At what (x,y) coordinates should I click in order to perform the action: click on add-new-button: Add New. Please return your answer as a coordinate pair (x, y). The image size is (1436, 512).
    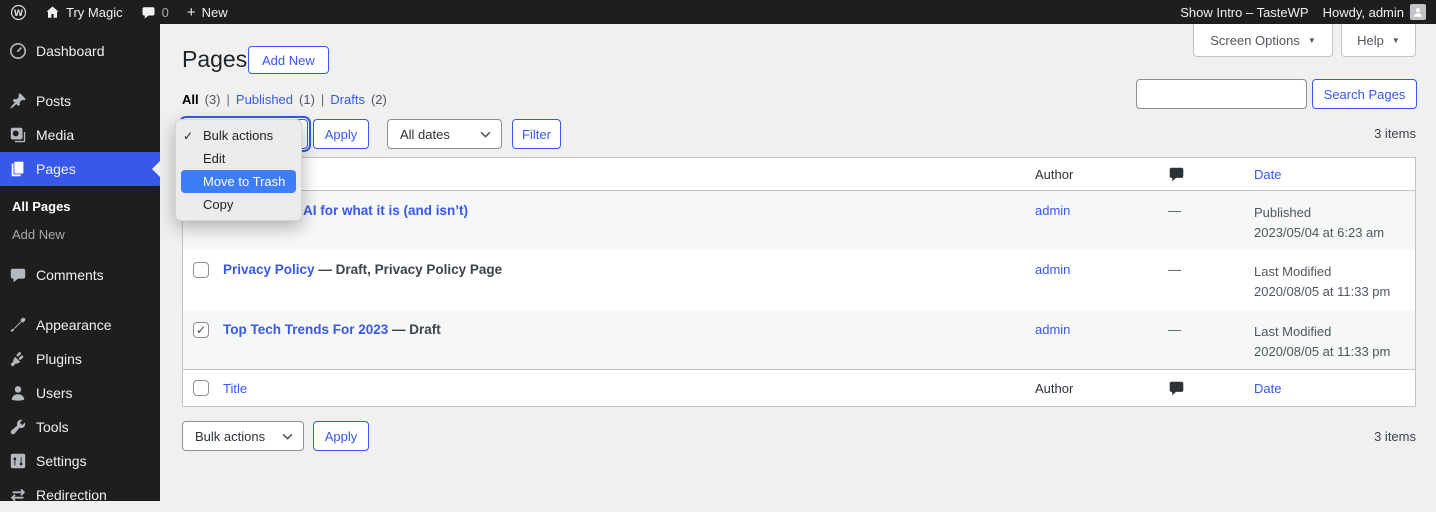
    Looking at the image, I should click on (288, 60).